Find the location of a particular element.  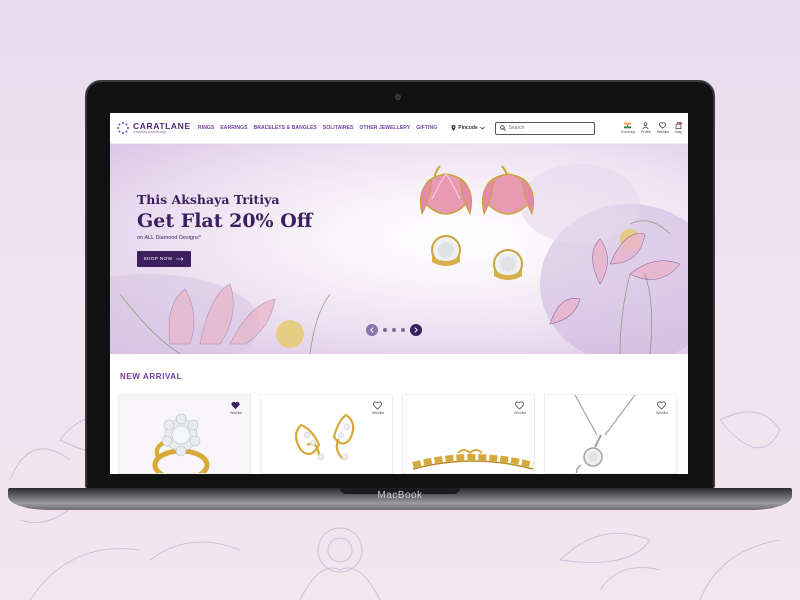

earring-right is located at coordinates (508, 222).